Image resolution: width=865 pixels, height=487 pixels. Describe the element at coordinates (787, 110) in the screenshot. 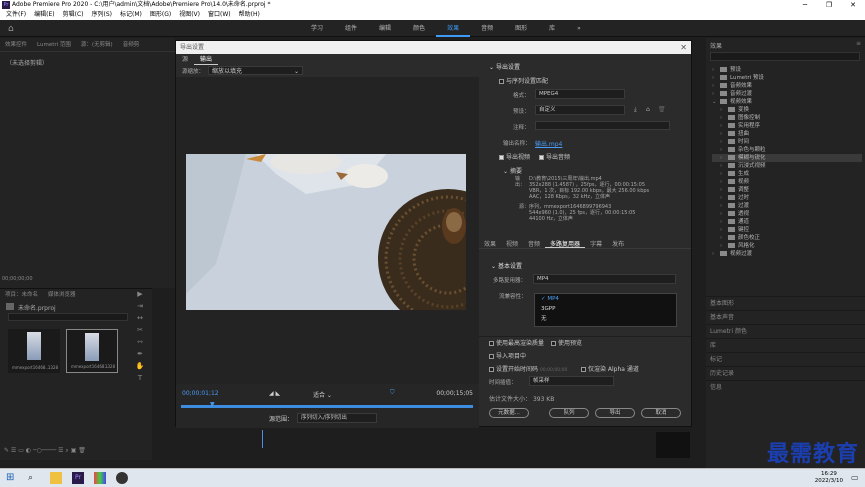

I see `effects-tree-item: › 变换` at that location.